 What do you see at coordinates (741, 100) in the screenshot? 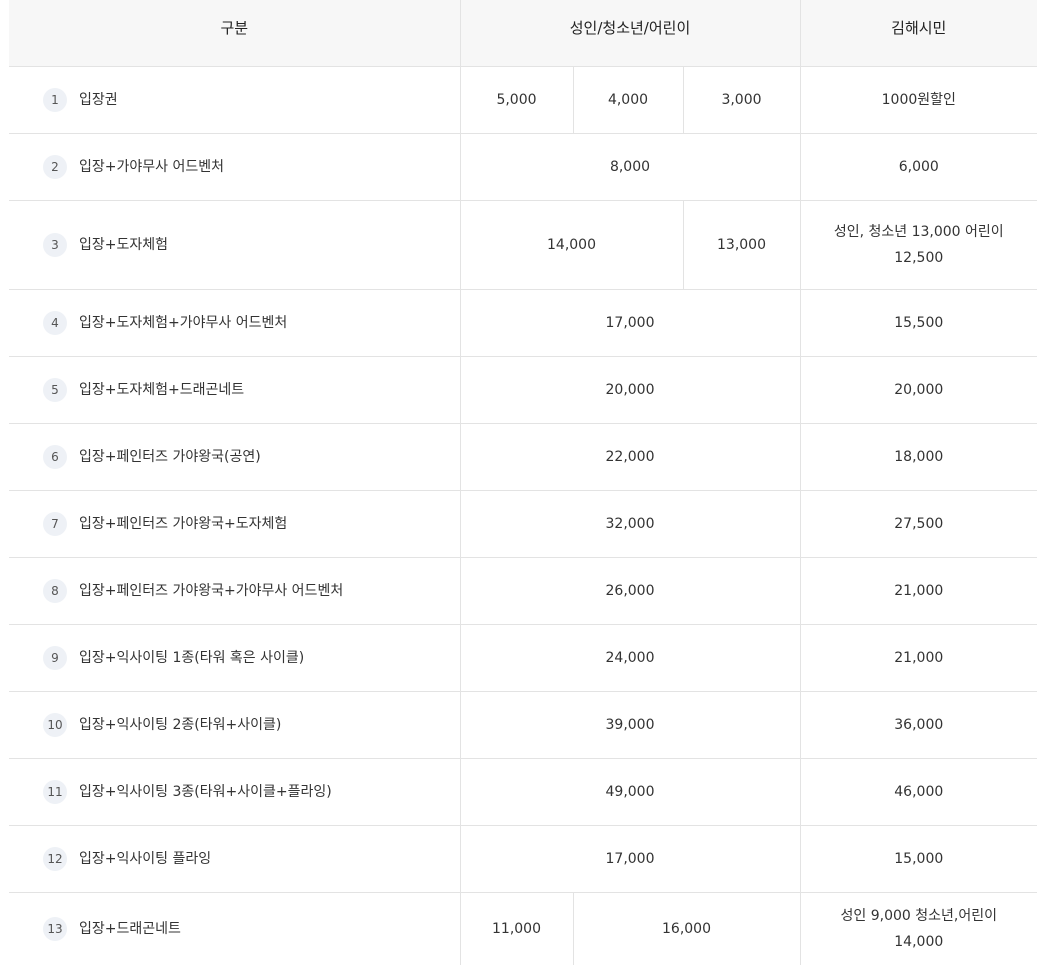
I see `price-child: 3,000` at bounding box center [741, 100].